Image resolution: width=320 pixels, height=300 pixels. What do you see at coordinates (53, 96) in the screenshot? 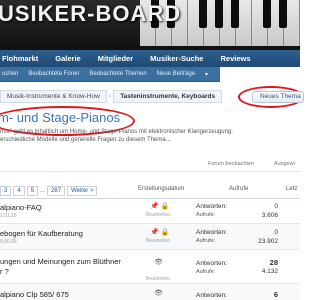
I see `breadcrumb-item-instruments: Musik-Instrumente & Know-How` at bounding box center [53, 96].